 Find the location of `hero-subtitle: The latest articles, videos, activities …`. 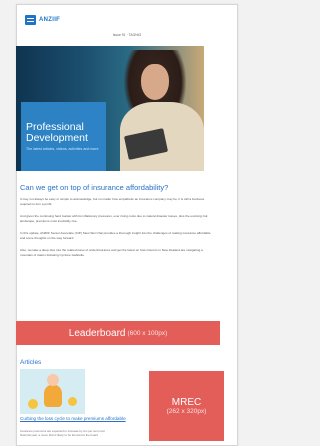

hero-subtitle: The latest articles, videos, activities … is located at coordinates (62, 149).